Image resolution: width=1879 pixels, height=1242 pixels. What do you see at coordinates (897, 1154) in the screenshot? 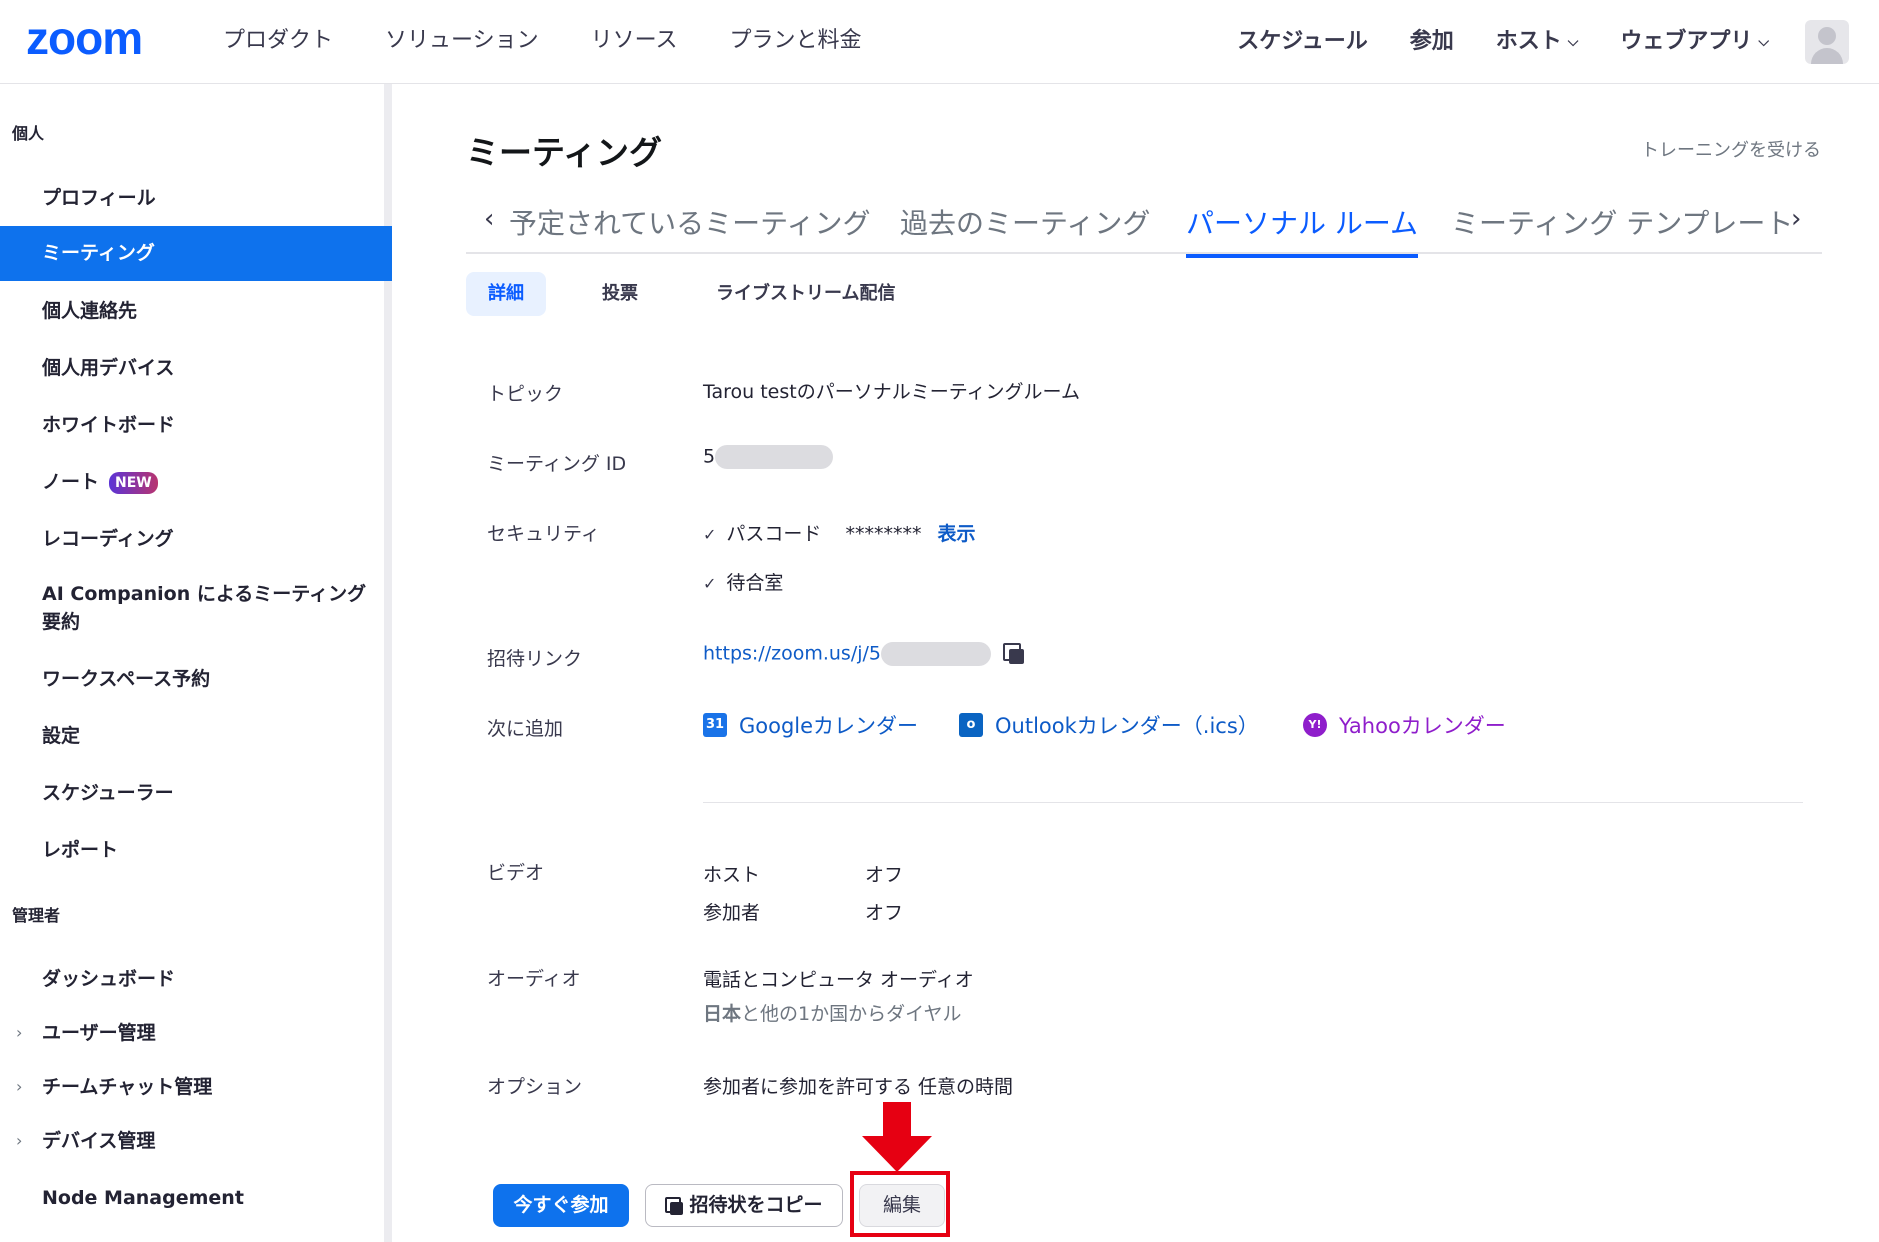
I see `annotation-arrow-head` at bounding box center [897, 1154].